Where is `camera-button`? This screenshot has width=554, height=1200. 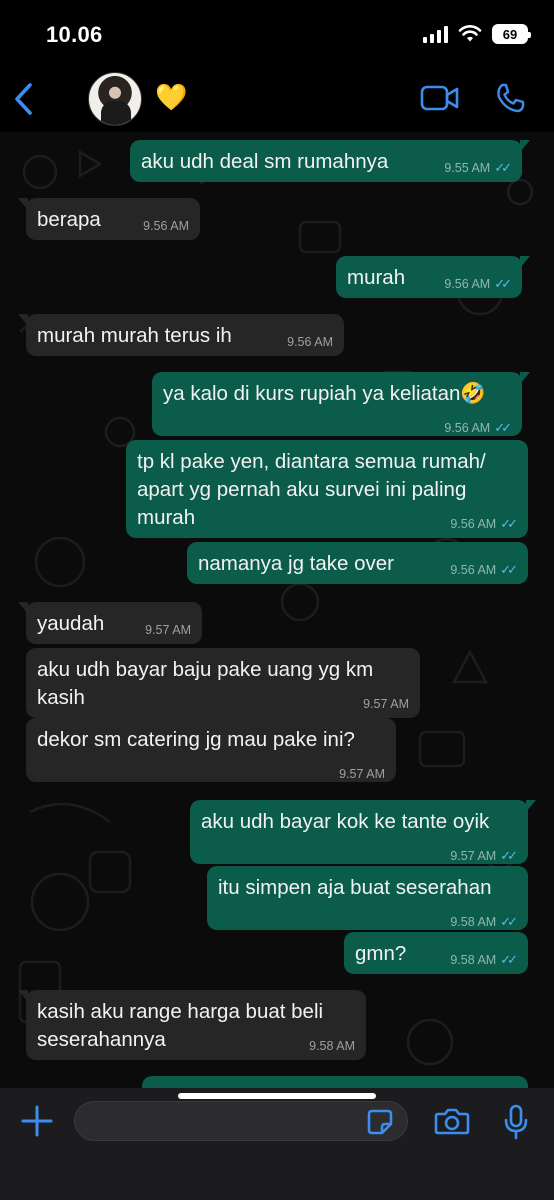 camera-button is located at coordinates (452, 1123).